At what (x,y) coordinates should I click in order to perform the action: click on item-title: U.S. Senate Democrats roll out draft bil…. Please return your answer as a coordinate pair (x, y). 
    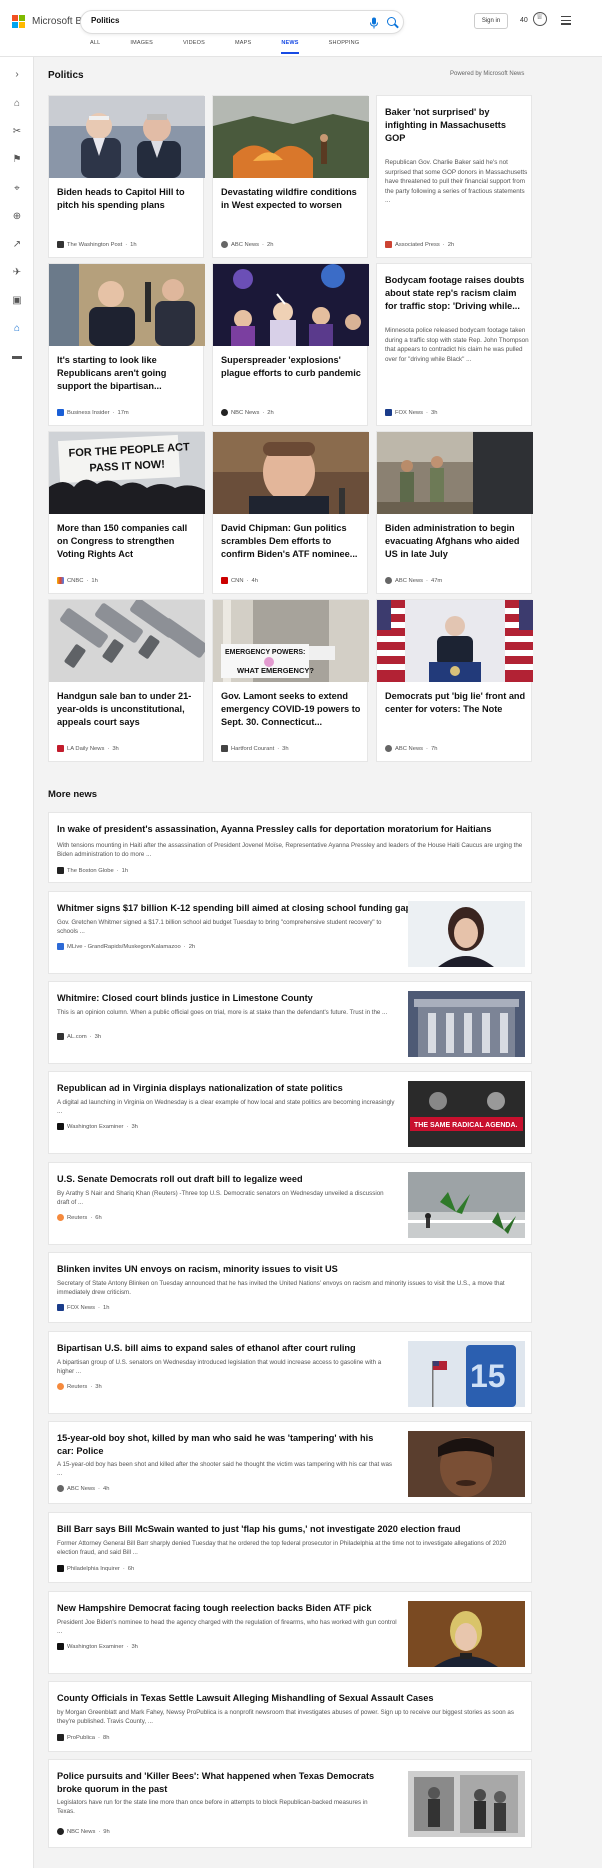
    Looking at the image, I should click on (180, 1179).